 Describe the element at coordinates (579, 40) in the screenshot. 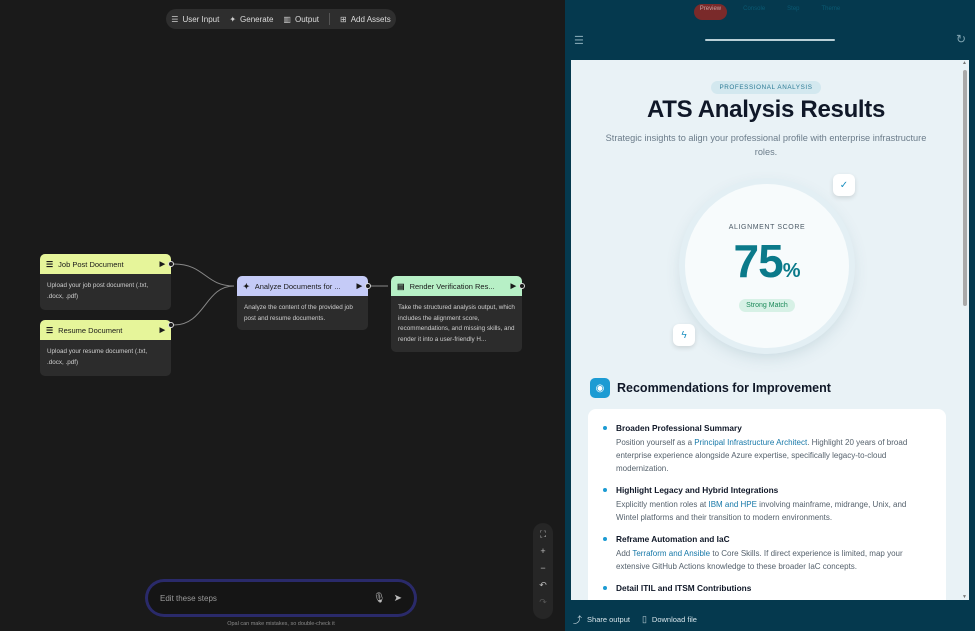

I see `hamburger-menu-icon: ☰` at that location.